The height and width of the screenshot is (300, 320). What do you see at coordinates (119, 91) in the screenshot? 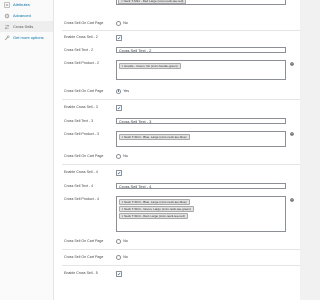
I see `radio-yes` at bounding box center [119, 91].